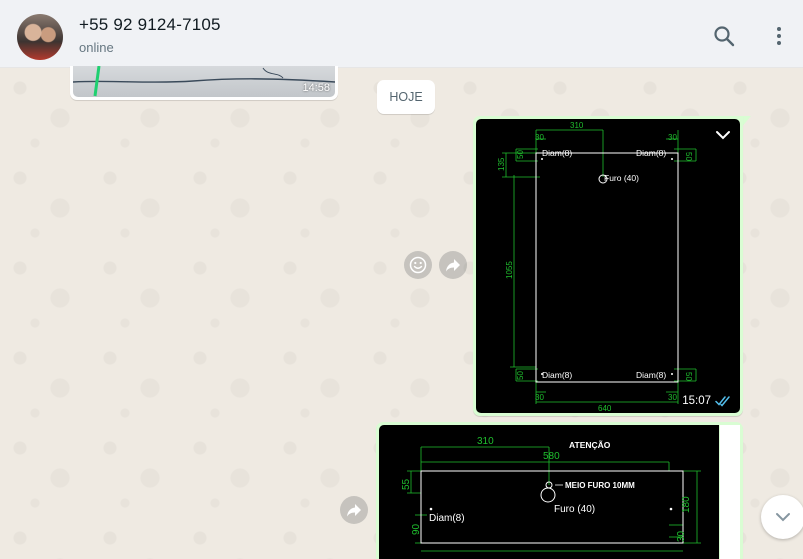 The height and width of the screenshot is (559, 803). Describe the element at coordinates (681, 536) in the screenshot. I see `dim-right-30: 30` at that location.